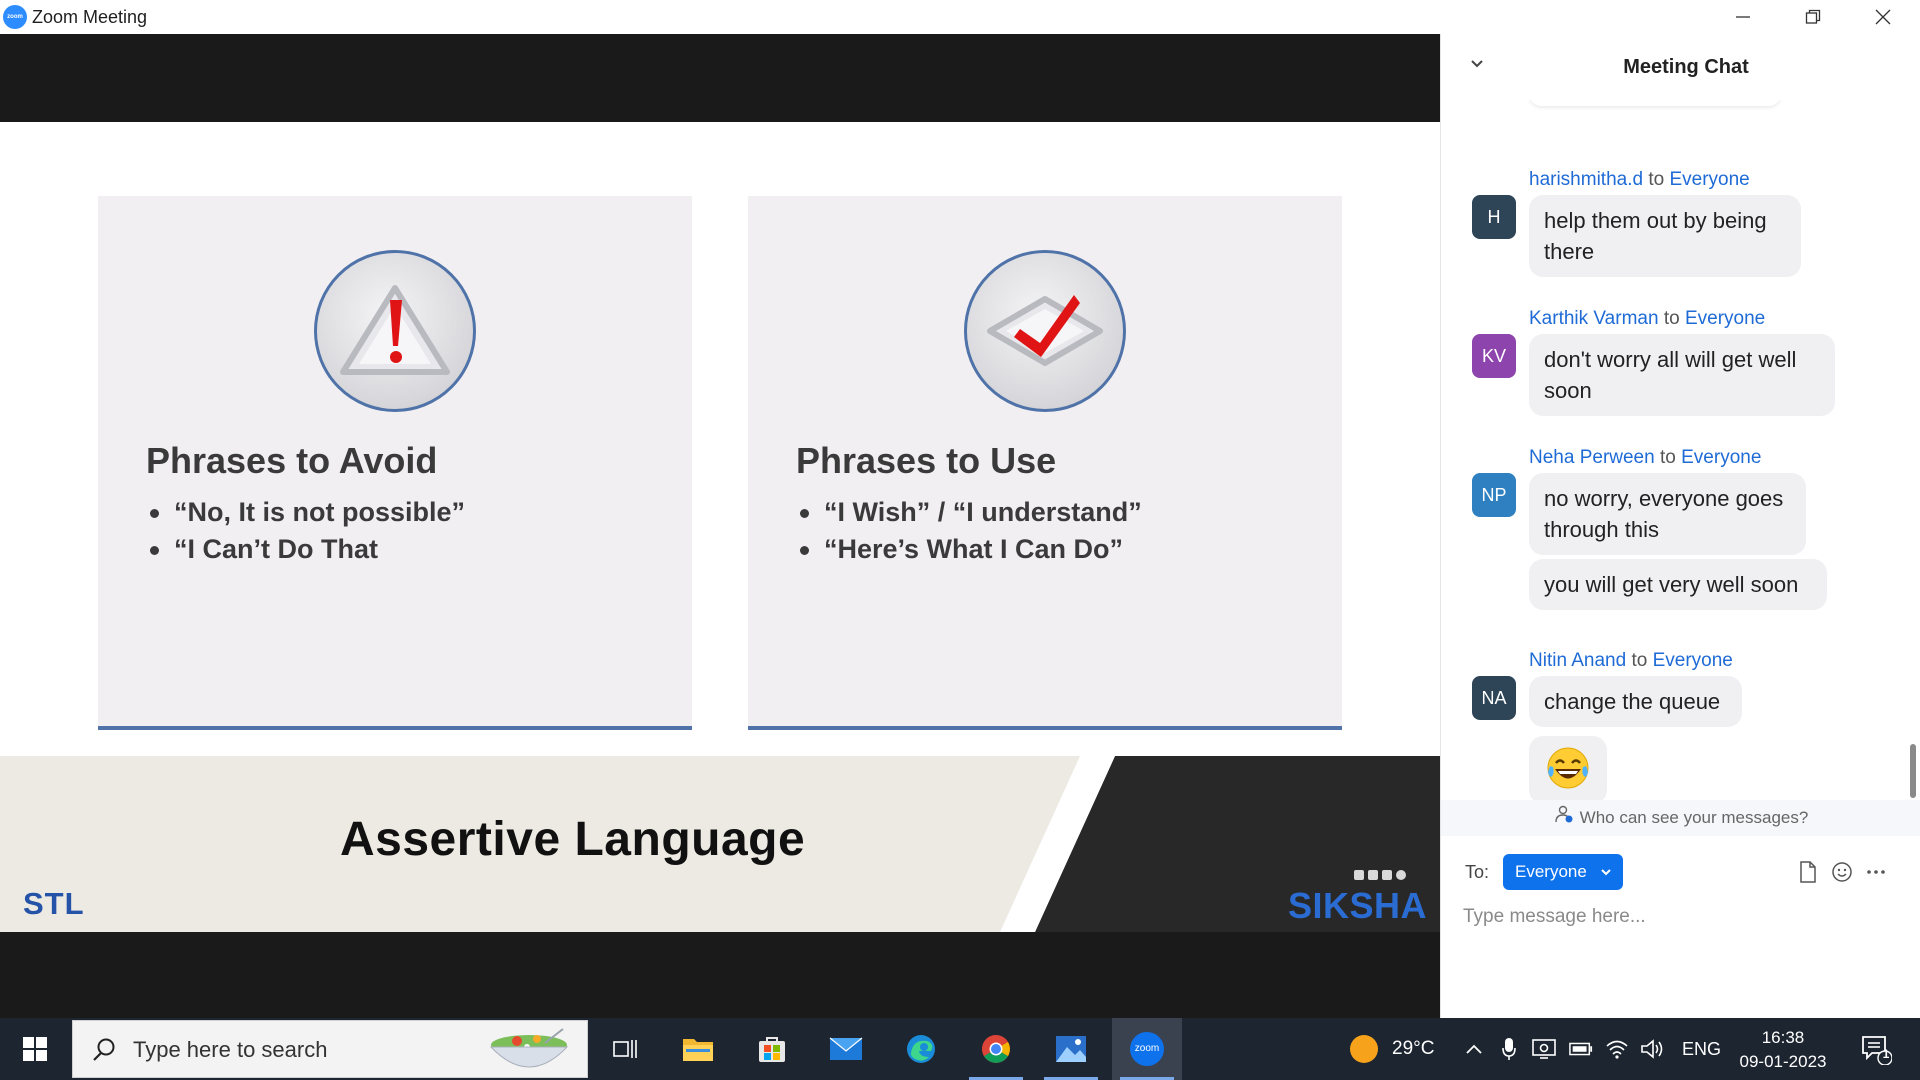  I want to click on message-line: help them out by being, so click(1655, 220).